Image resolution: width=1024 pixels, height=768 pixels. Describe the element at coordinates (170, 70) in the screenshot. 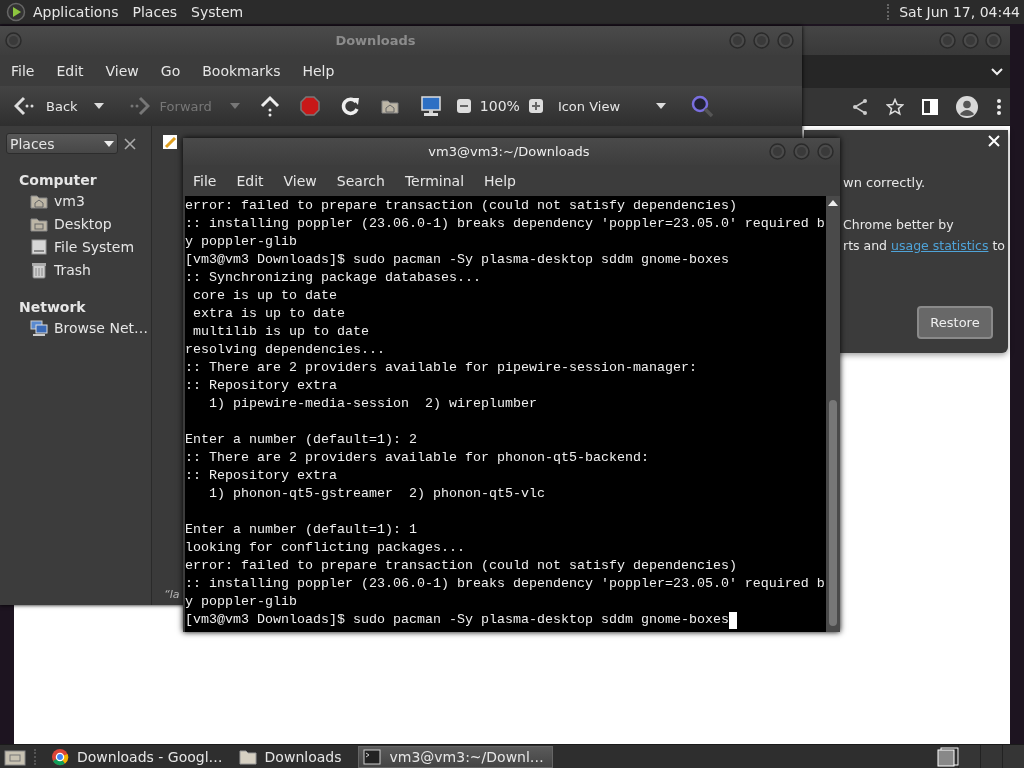

I see `menu-item: Go` at that location.